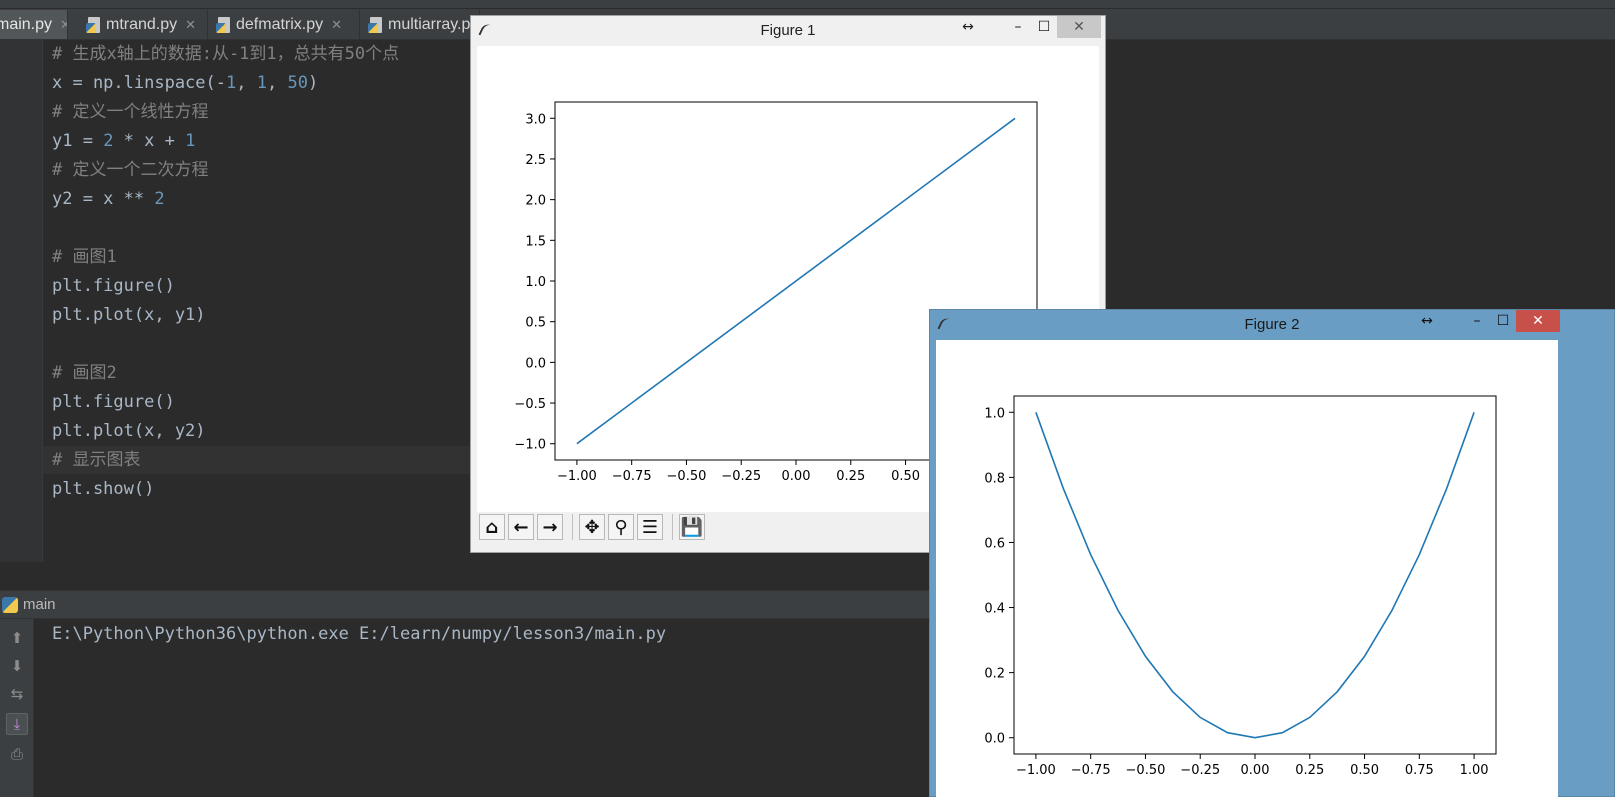  I want to click on number-literal: 50, so click(297, 83).